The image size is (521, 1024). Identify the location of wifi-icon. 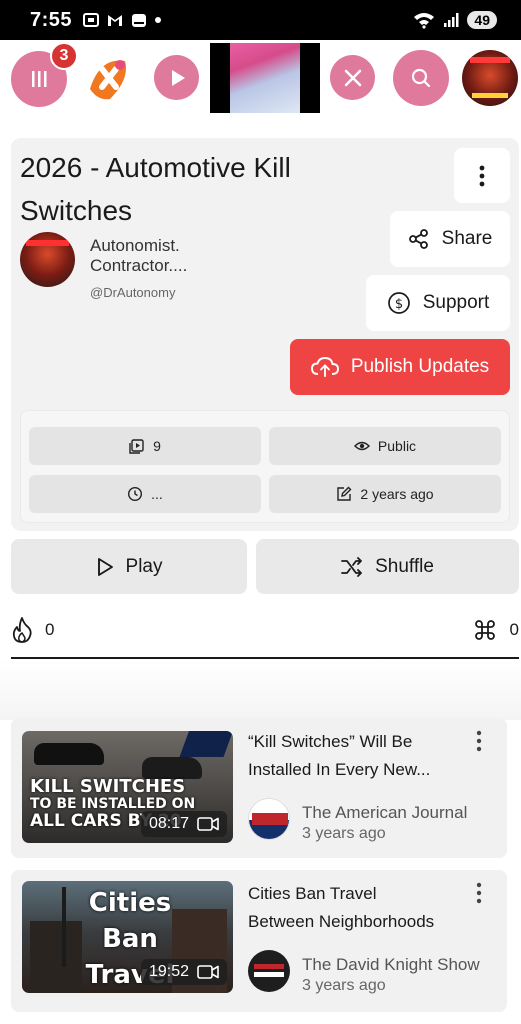
(424, 21).